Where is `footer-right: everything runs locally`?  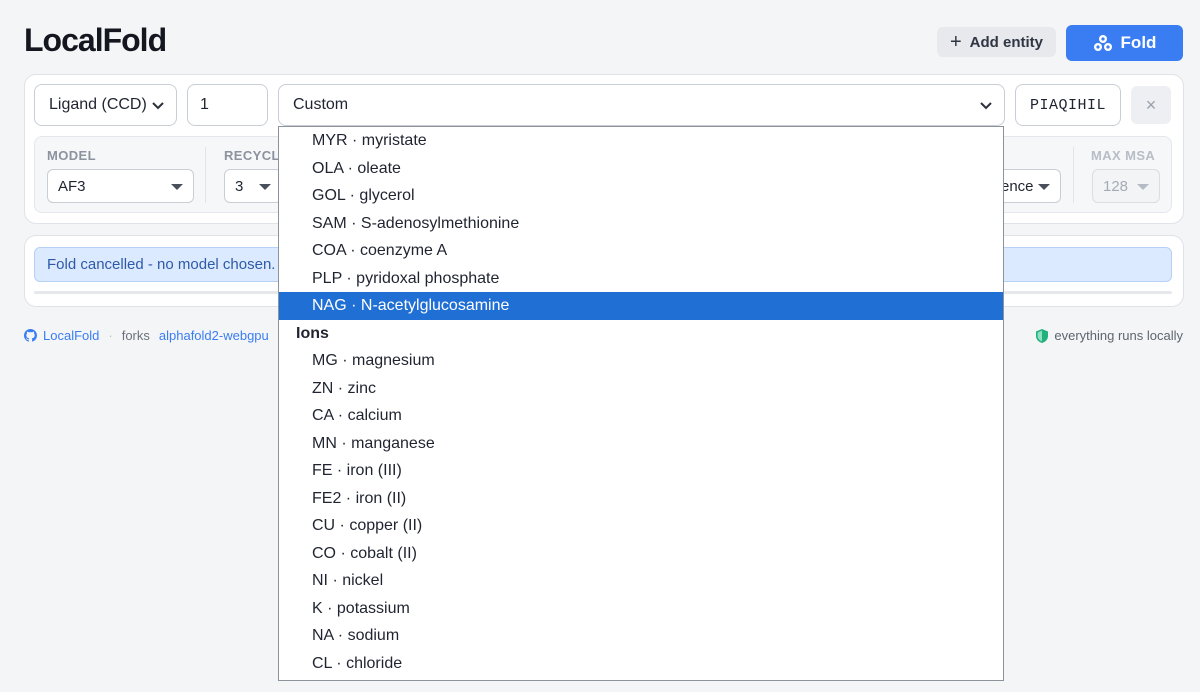
footer-right: everything runs locally is located at coordinates (1109, 335).